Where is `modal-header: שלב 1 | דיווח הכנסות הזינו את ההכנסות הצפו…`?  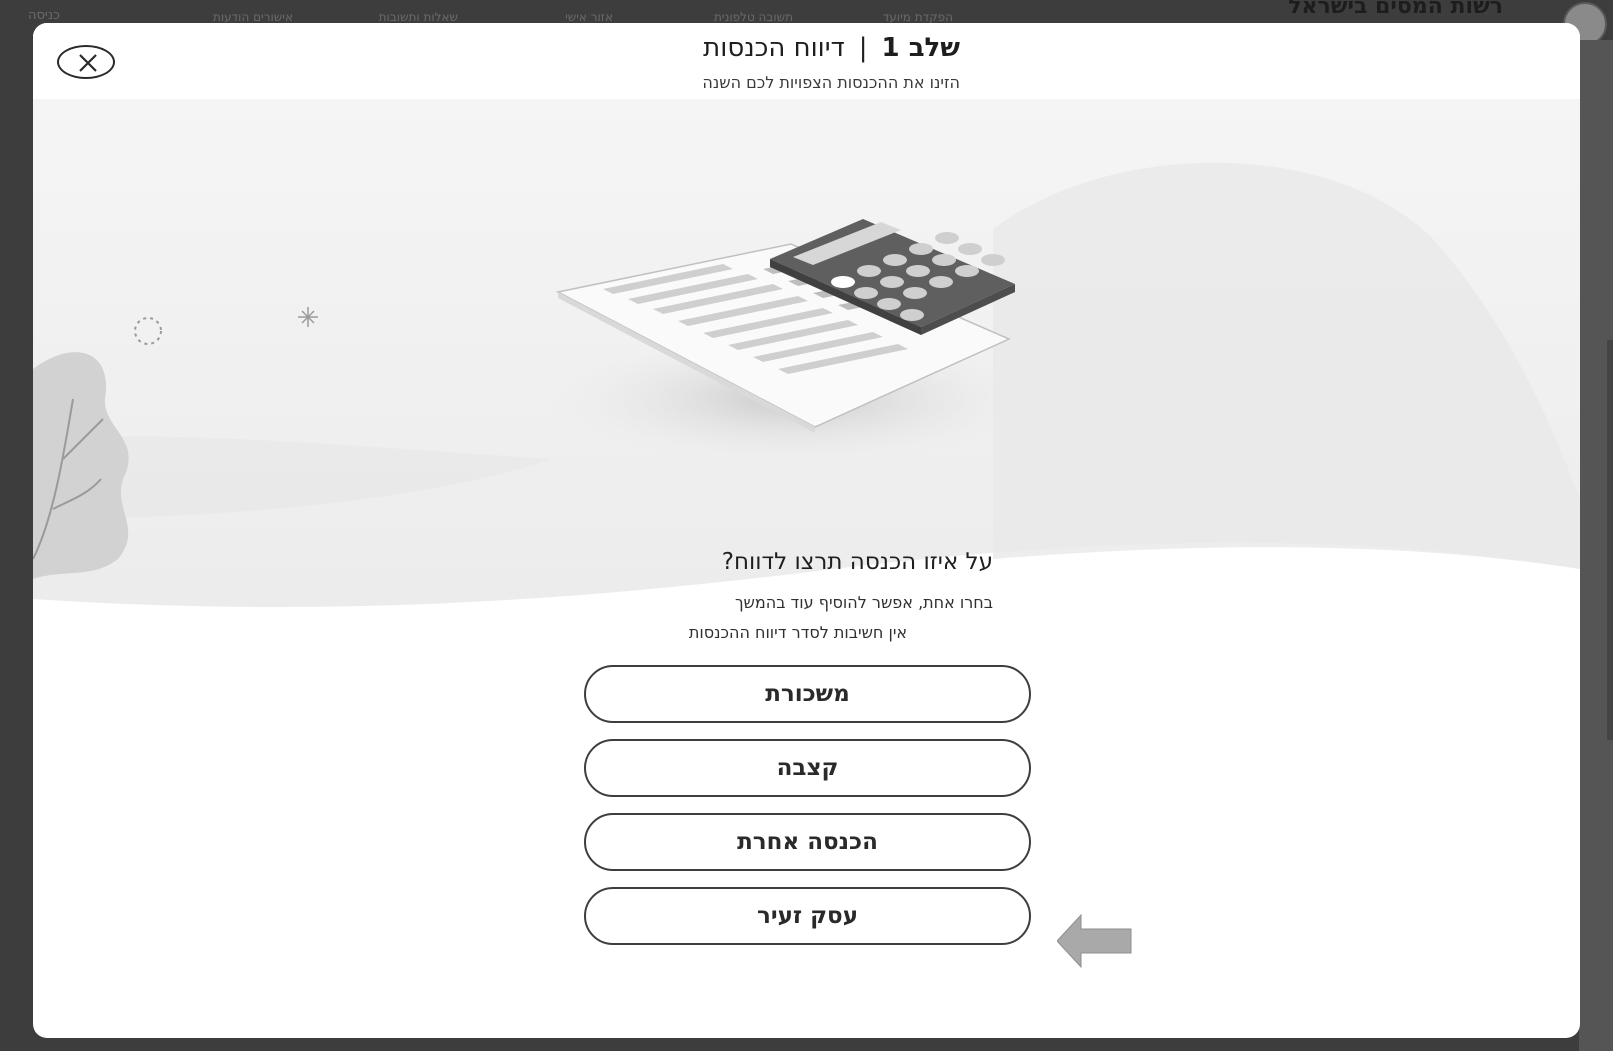
modal-header: שלב 1 | דיווח הכנסות הזינו את ההכנסות הצפו… is located at coordinates (806, 61).